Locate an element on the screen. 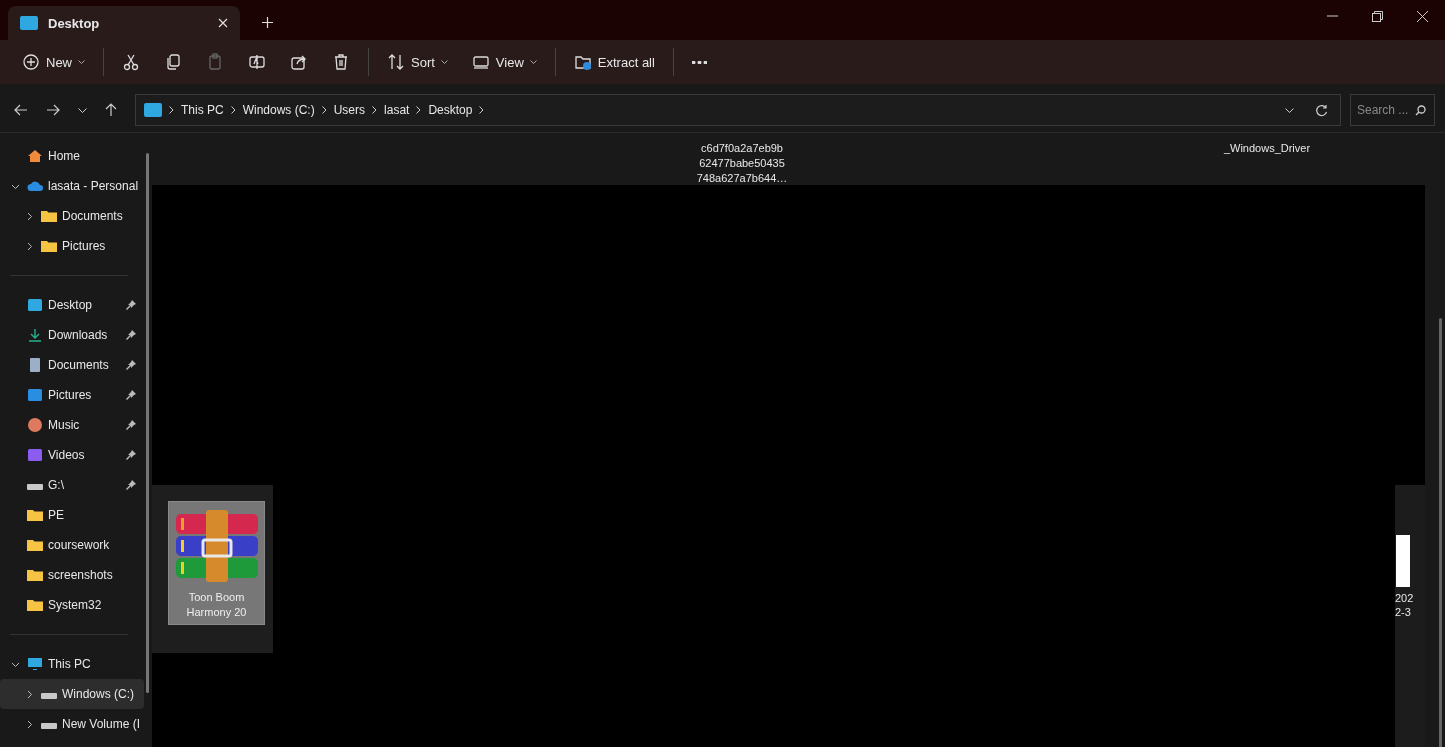  breadcrumb: This PC is located at coordinates (202, 110).